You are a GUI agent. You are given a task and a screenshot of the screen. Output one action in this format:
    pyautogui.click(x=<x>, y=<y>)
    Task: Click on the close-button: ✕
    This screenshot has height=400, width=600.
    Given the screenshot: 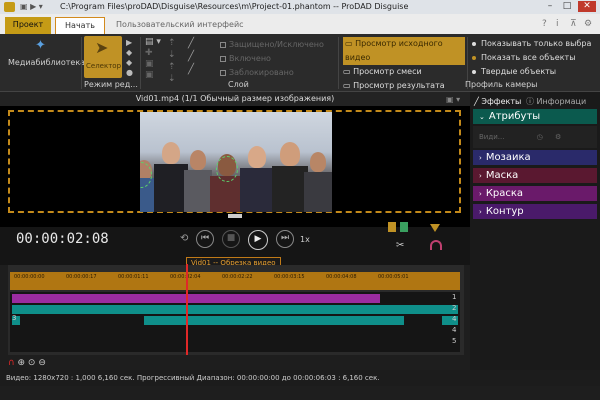 What is the action you would take?
    pyautogui.click(x=587, y=6)
    